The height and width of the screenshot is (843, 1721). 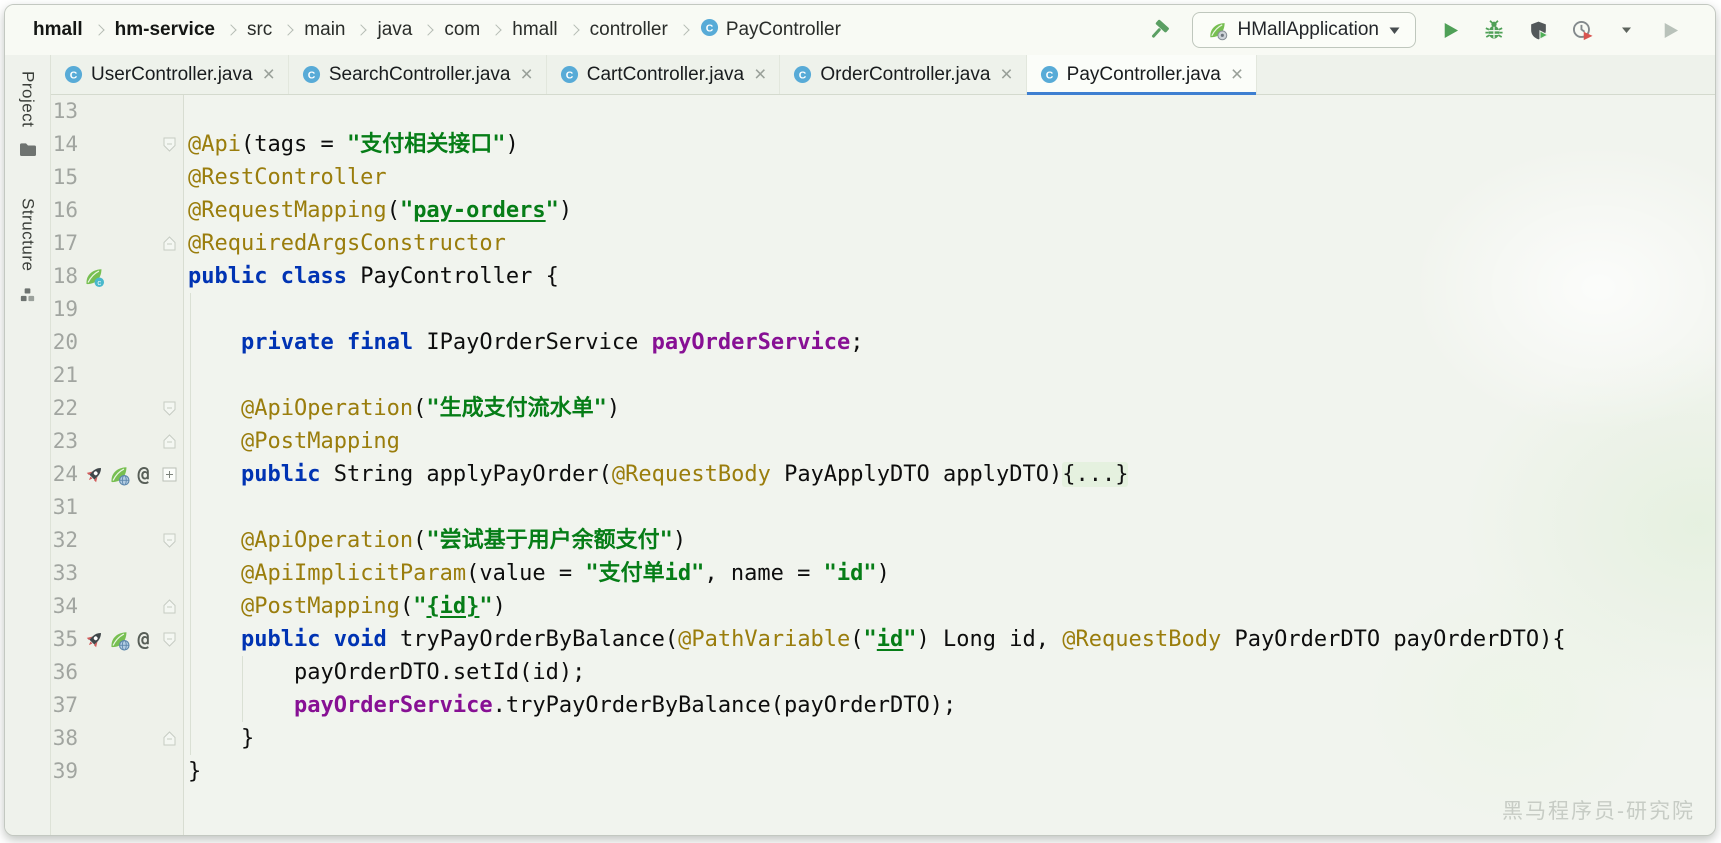 I want to click on code-text: payOrderDTO.setId(id);, so click(x=384, y=672).